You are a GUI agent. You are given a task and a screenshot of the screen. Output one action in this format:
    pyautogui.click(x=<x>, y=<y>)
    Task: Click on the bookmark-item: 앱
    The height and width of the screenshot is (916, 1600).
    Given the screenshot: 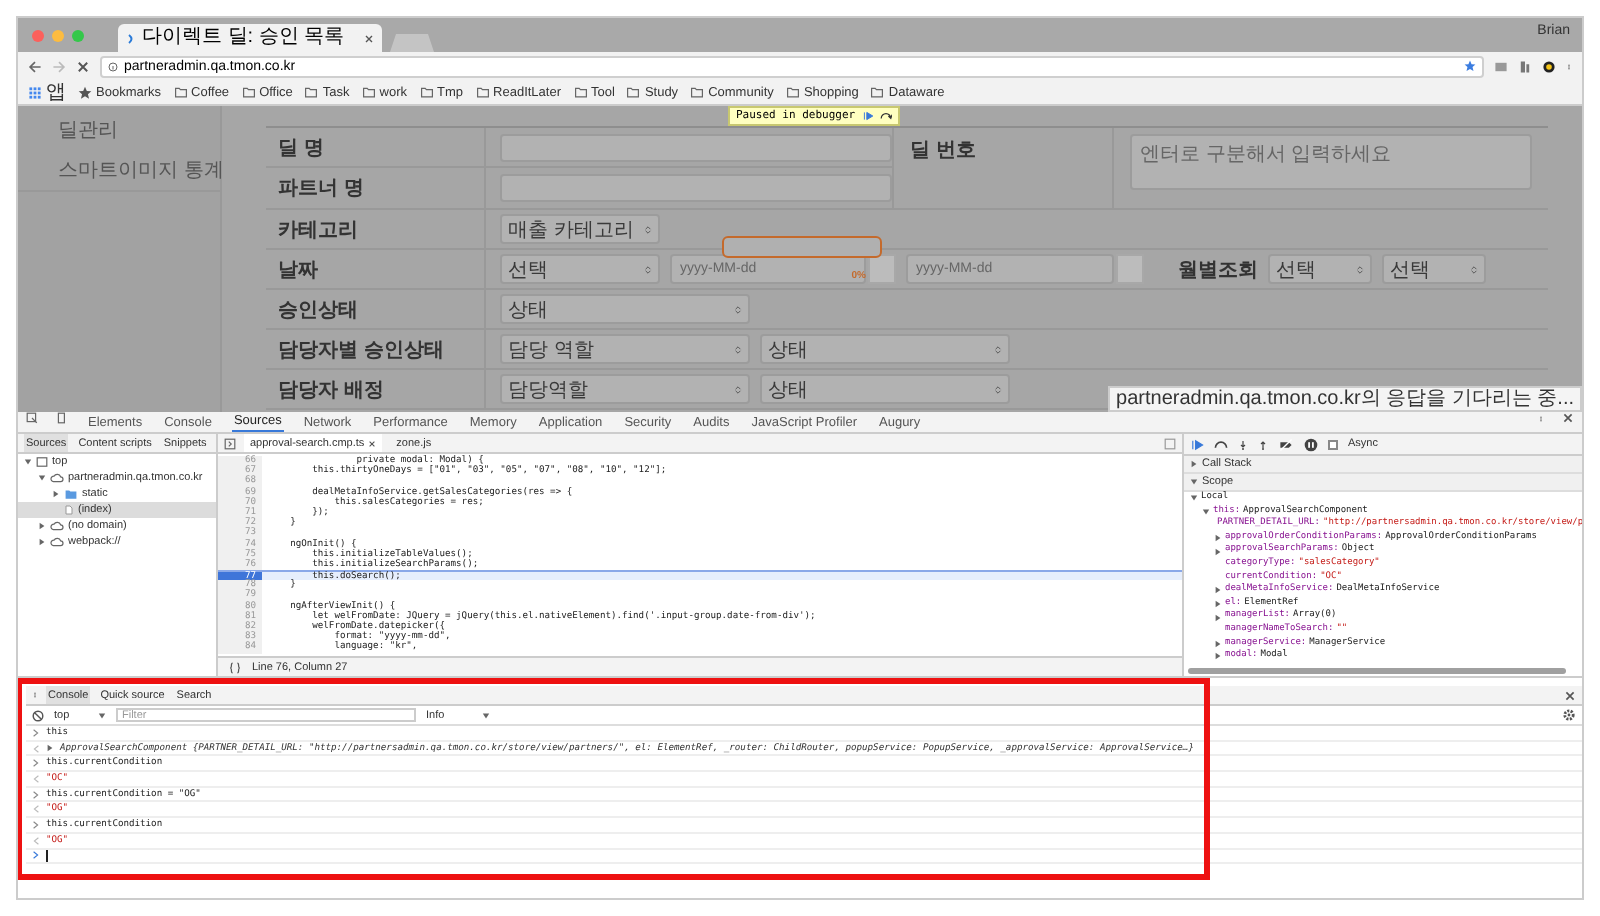 What is the action you would take?
    pyautogui.click(x=47, y=92)
    